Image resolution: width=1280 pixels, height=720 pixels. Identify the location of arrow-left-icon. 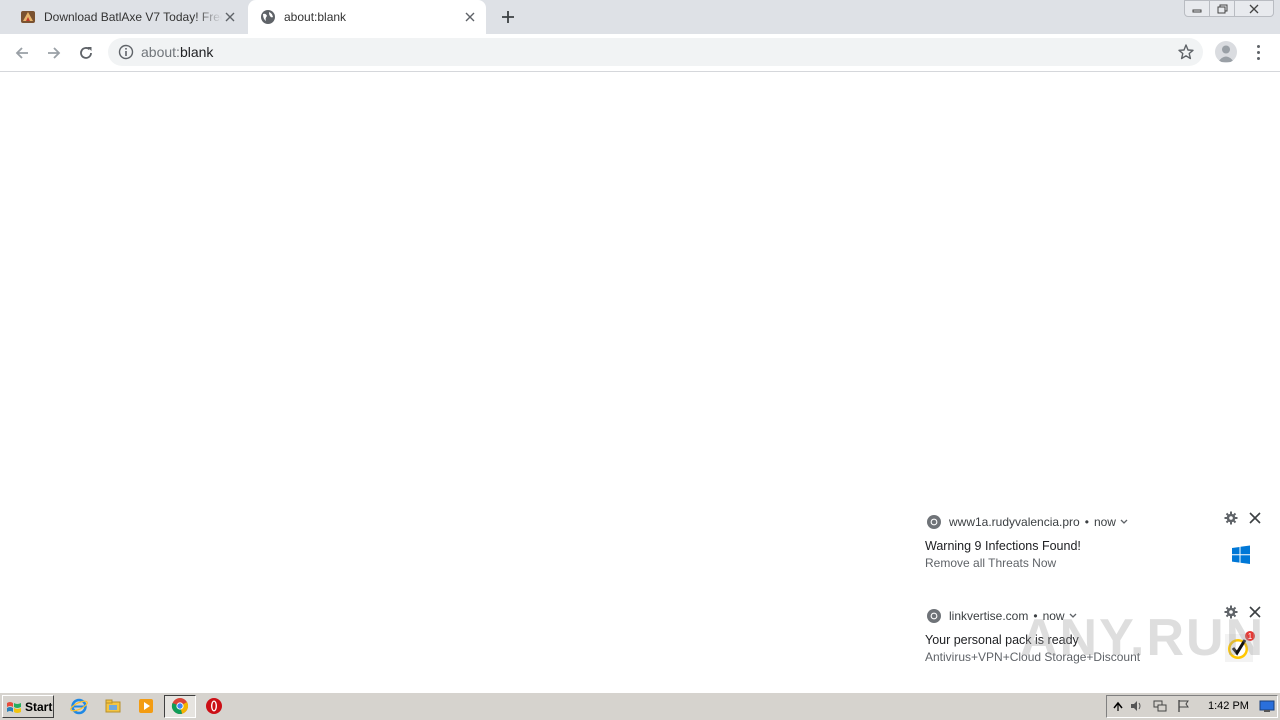
(21, 53).